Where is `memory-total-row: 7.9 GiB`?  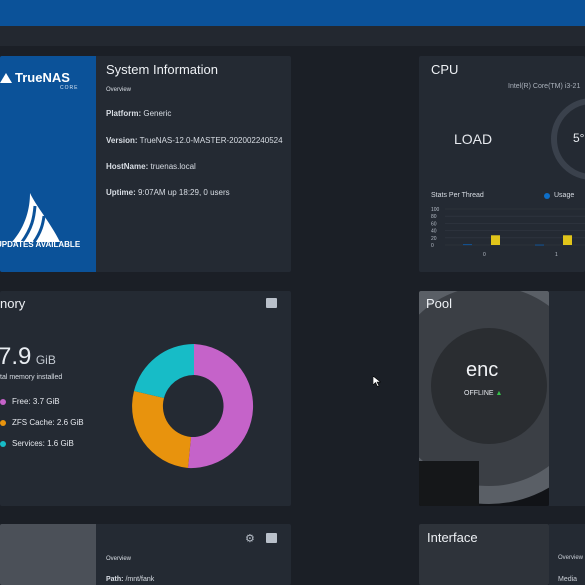
memory-total-row: 7.9 GiB is located at coordinates (28, 357).